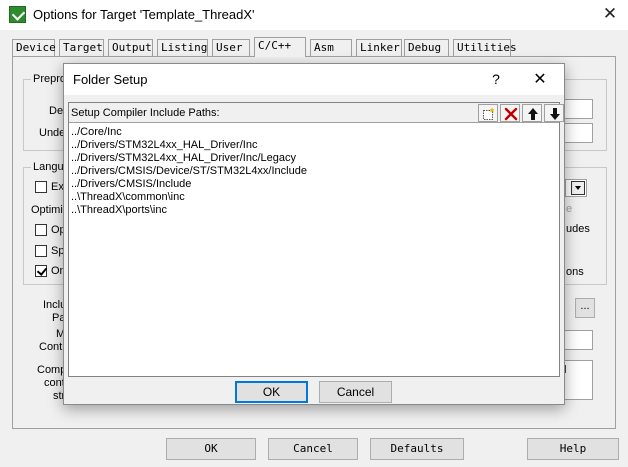 This screenshot has height=467, width=628. Describe the element at coordinates (48, 167) in the screenshot. I see `language-group-label: Langu` at that location.